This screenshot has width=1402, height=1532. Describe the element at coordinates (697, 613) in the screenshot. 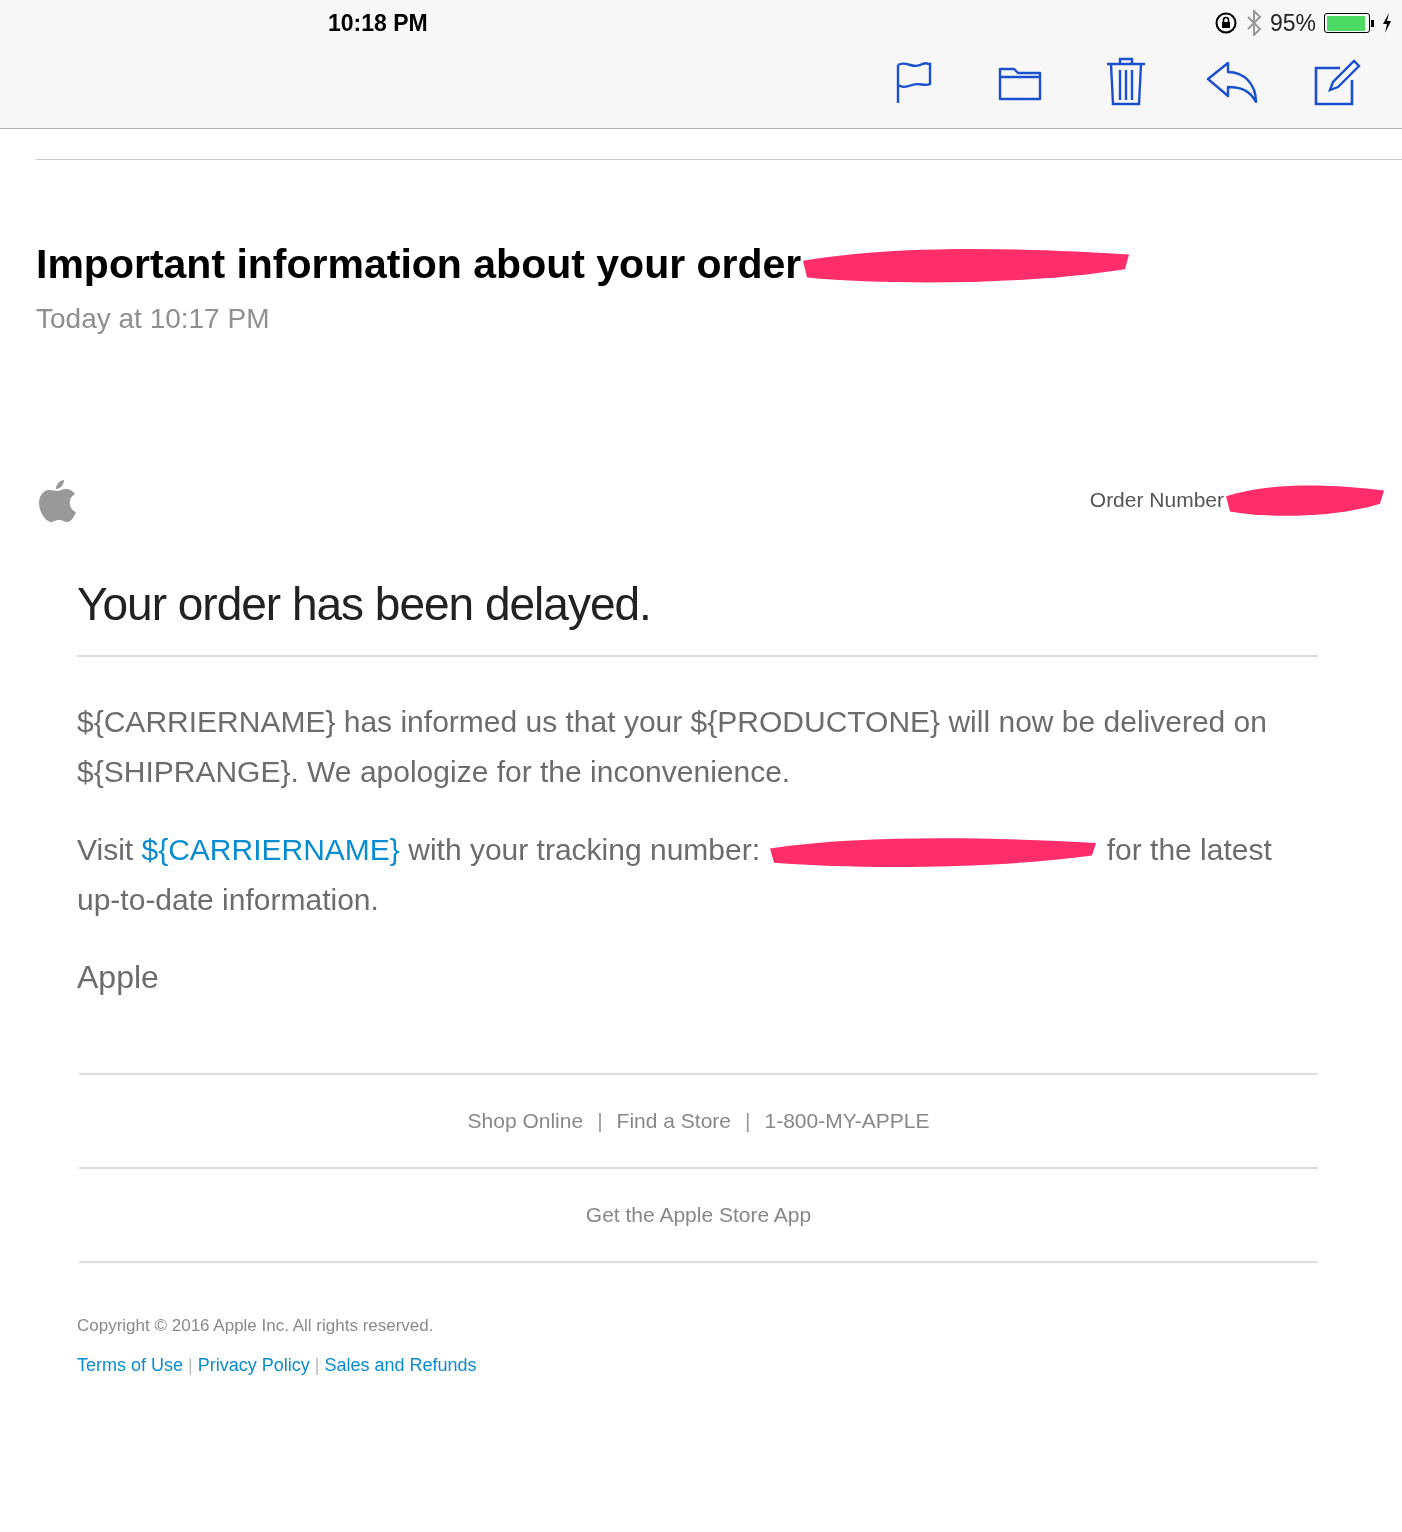

I see `email-headline: Your order has been delayed.` at that location.